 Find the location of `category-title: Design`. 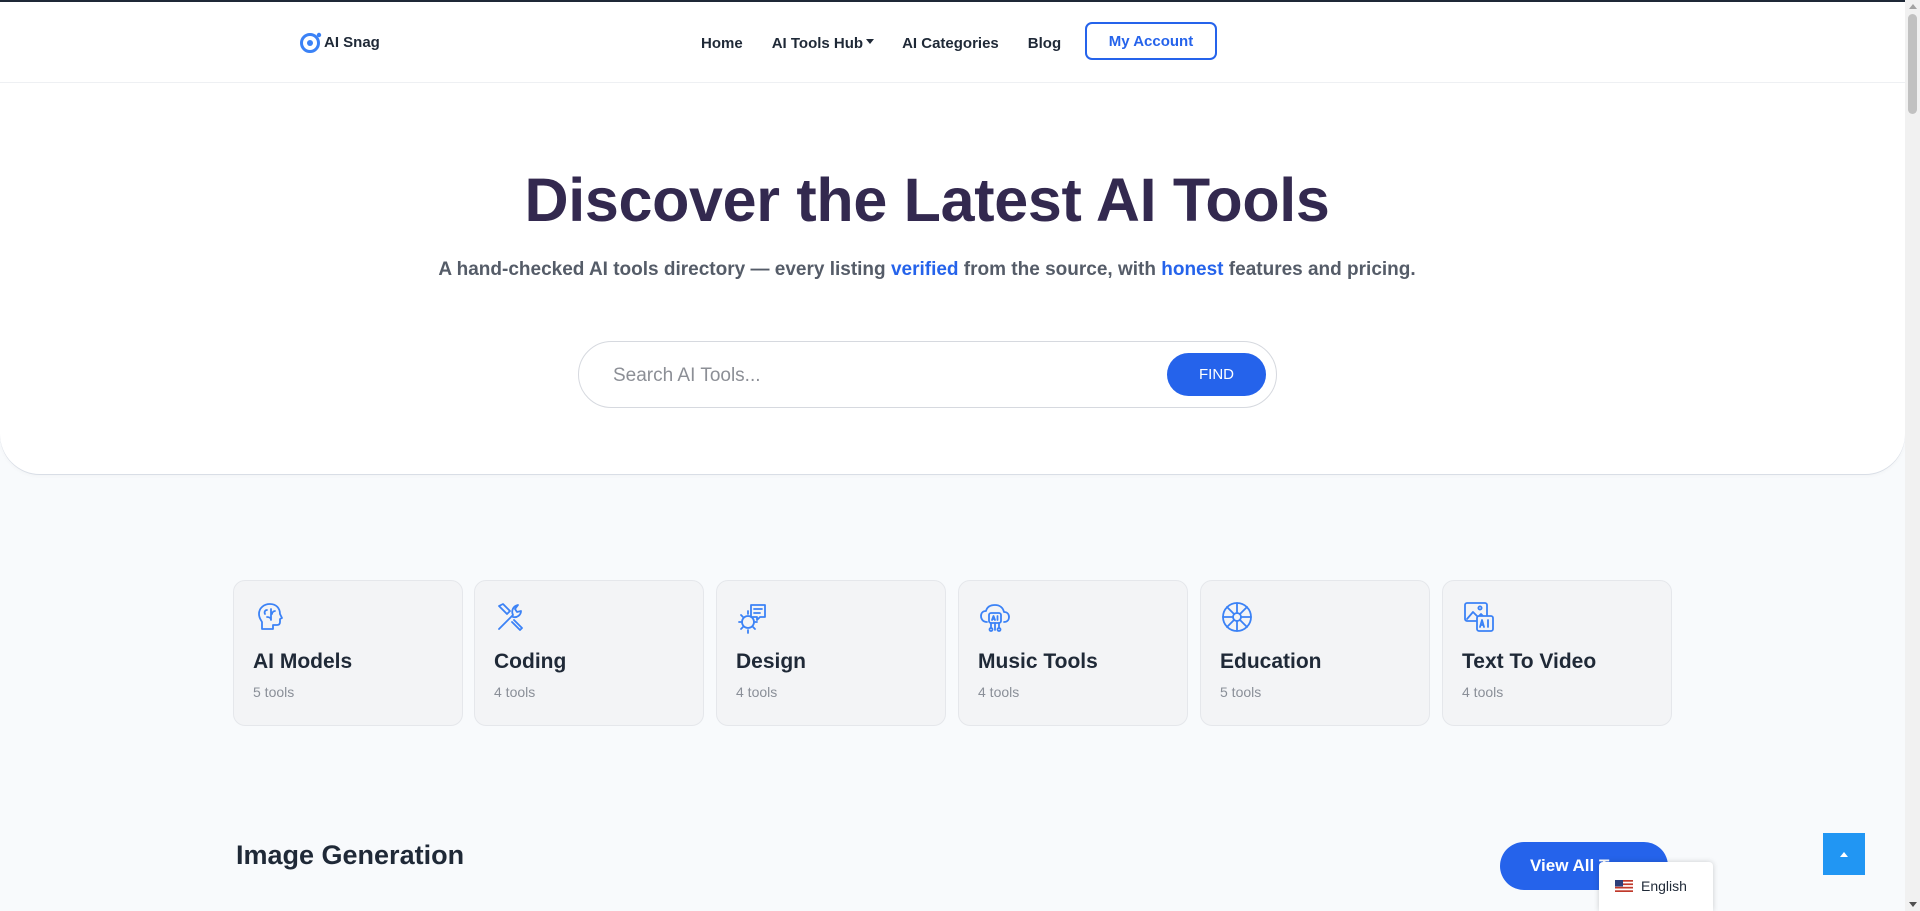

category-title: Design is located at coordinates (771, 661).